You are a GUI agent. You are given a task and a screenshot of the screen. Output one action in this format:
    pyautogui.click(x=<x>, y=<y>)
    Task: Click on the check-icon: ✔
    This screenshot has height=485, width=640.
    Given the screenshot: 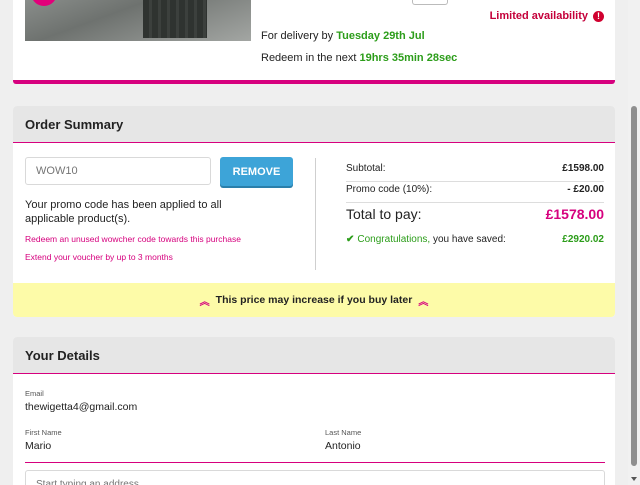 What is the action you would take?
    pyautogui.click(x=350, y=239)
    